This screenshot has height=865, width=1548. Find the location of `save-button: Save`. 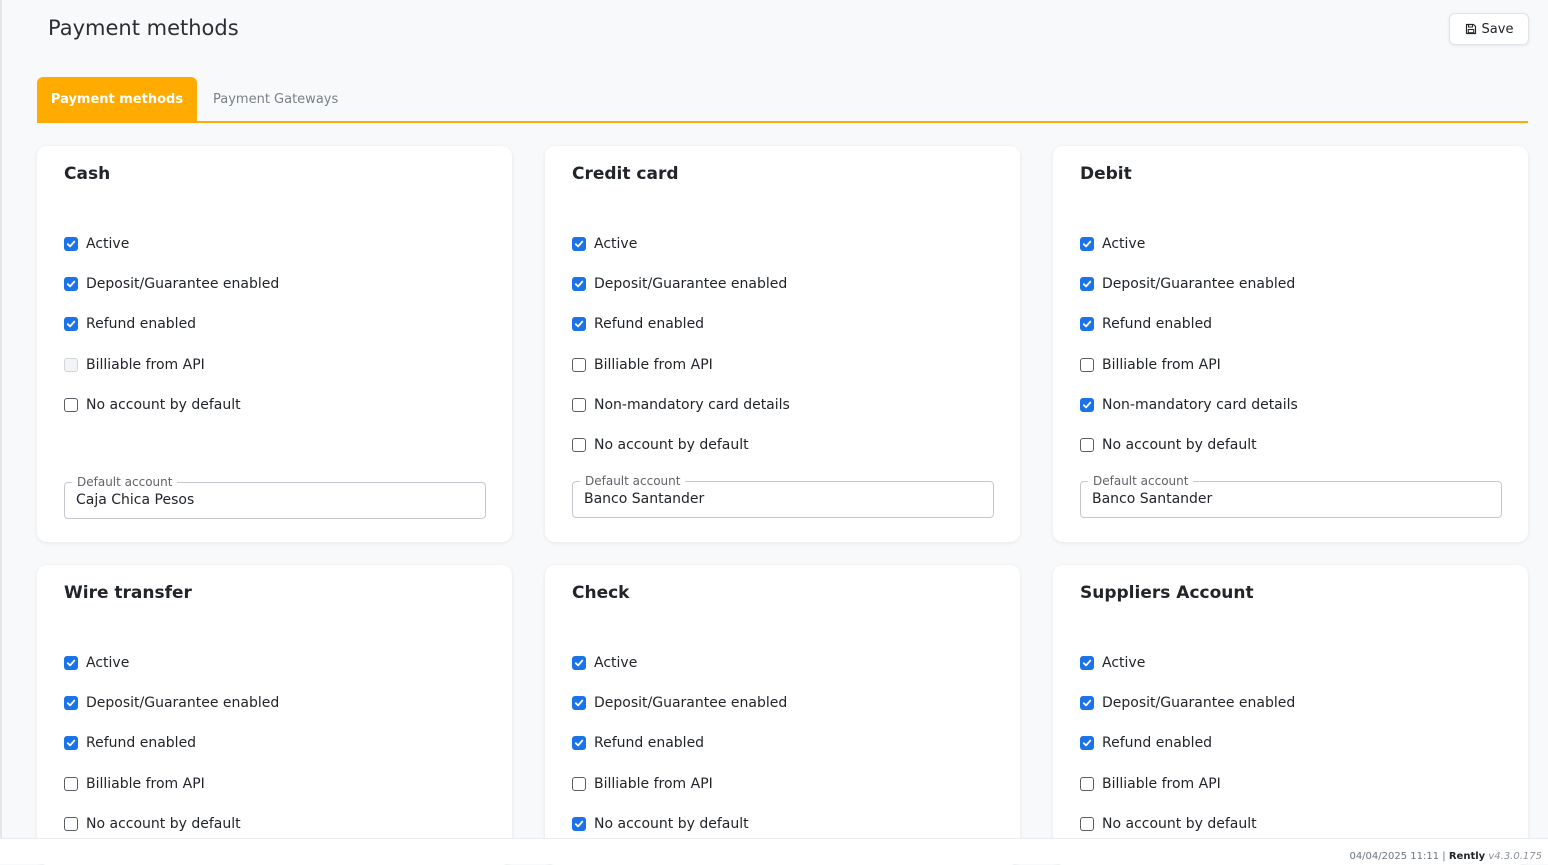

save-button: Save is located at coordinates (1489, 29).